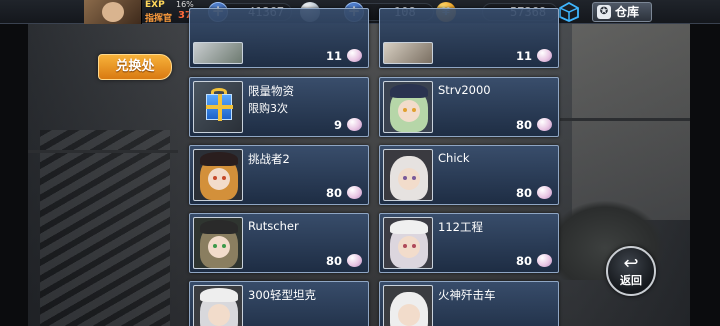 The height and width of the screenshot is (326, 720). What do you see at coordinates (464, 90) in the screenshot?
I see `item-name: Strv2000` at bounding box center [464, 90].